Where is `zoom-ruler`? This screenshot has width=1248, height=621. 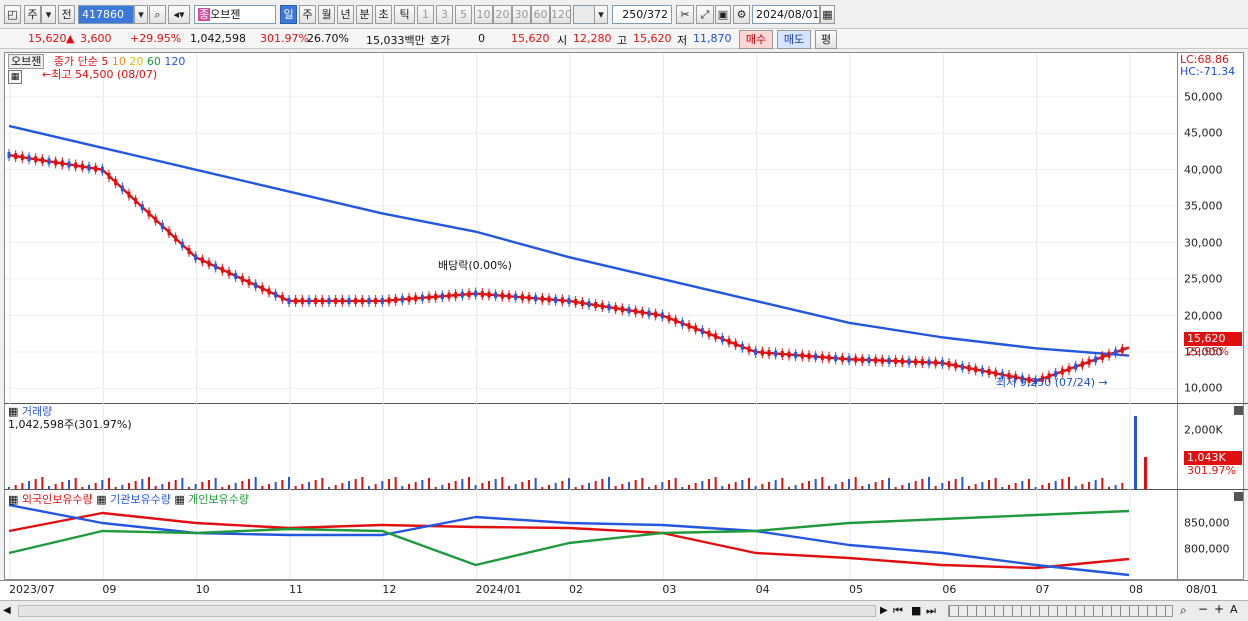 zoom-ruler is located at coordinates (1060, 611).